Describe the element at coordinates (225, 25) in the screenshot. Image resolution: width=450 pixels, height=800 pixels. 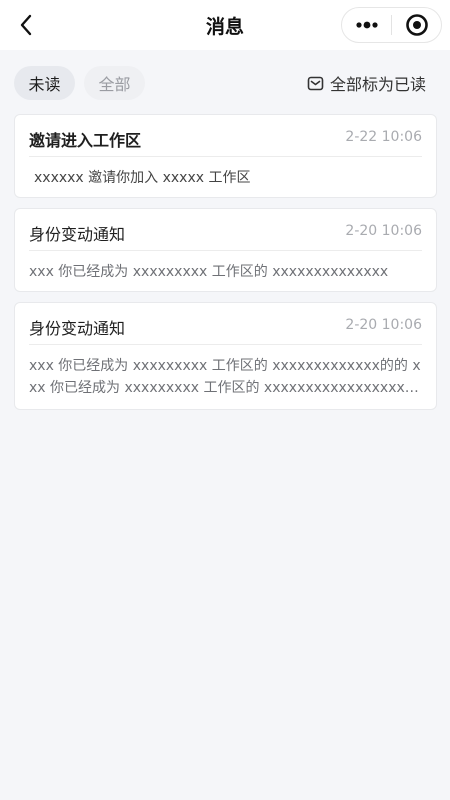
I see `navigation-bar: 消息` at that location.